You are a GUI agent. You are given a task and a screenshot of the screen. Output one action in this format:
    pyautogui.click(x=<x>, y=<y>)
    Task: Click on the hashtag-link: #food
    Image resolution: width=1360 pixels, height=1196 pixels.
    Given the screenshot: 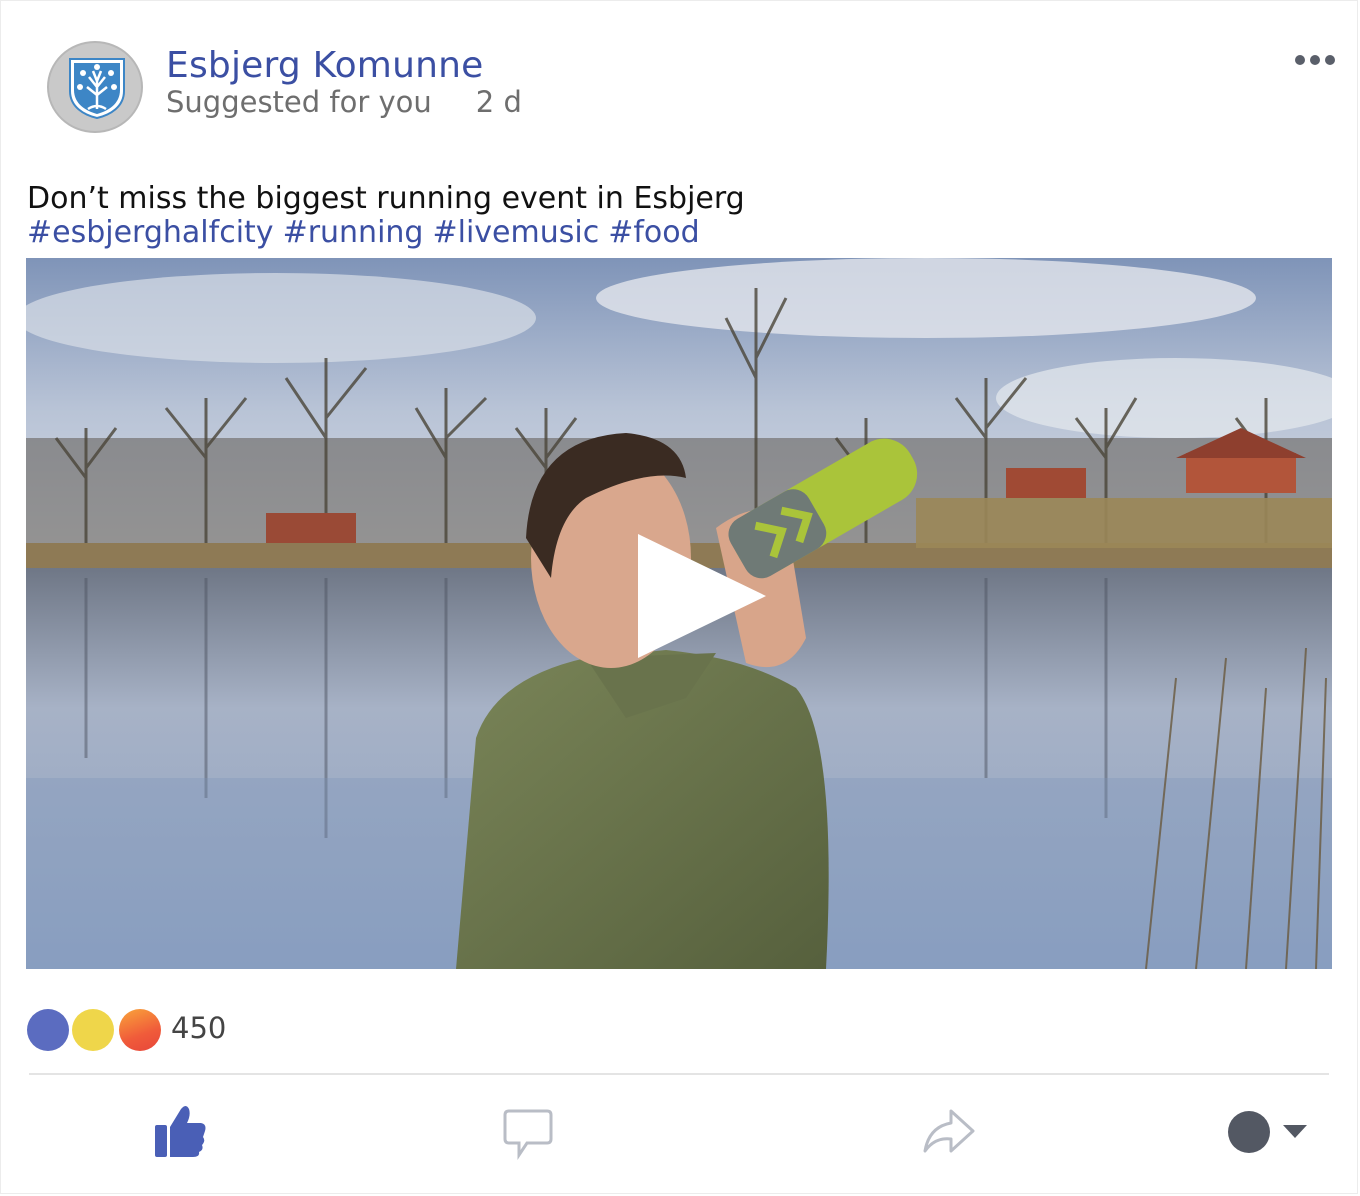 What is the action you would take?
    pyautogui.click(x=653, y=232)
    